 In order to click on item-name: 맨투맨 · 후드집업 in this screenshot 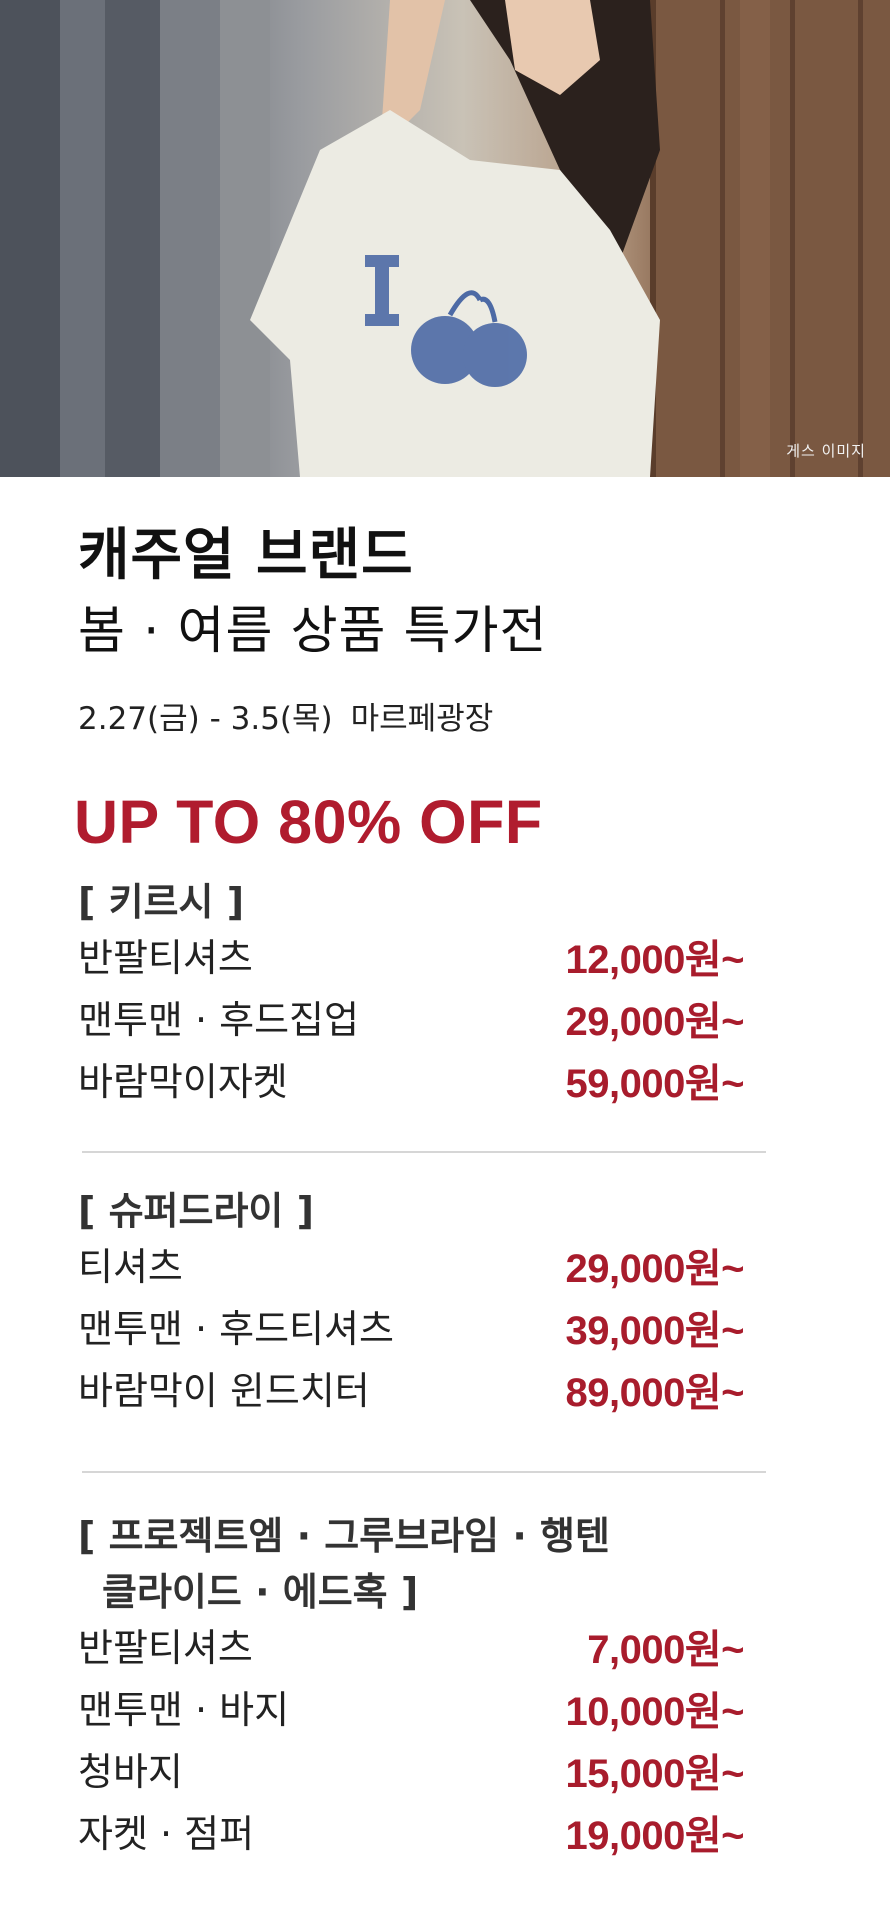, I will do `click(218, 1020)`.